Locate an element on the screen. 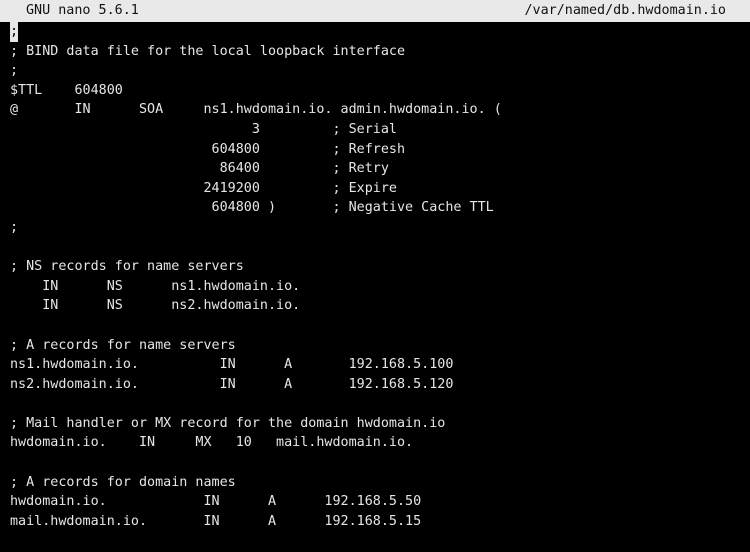  editor-line: $TTL 604800 is located at coordinates (380, 91).